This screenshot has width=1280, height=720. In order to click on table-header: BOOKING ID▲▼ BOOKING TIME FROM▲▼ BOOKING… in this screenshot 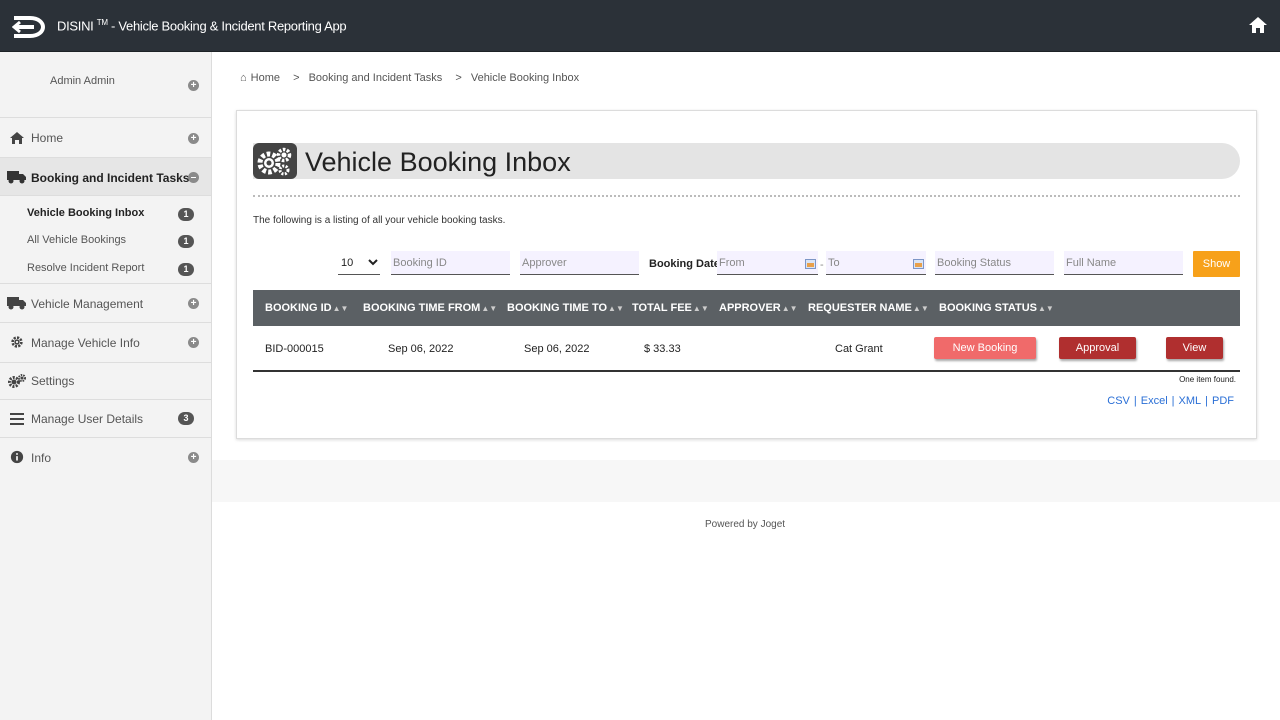, I will do `click(746, 308)`.